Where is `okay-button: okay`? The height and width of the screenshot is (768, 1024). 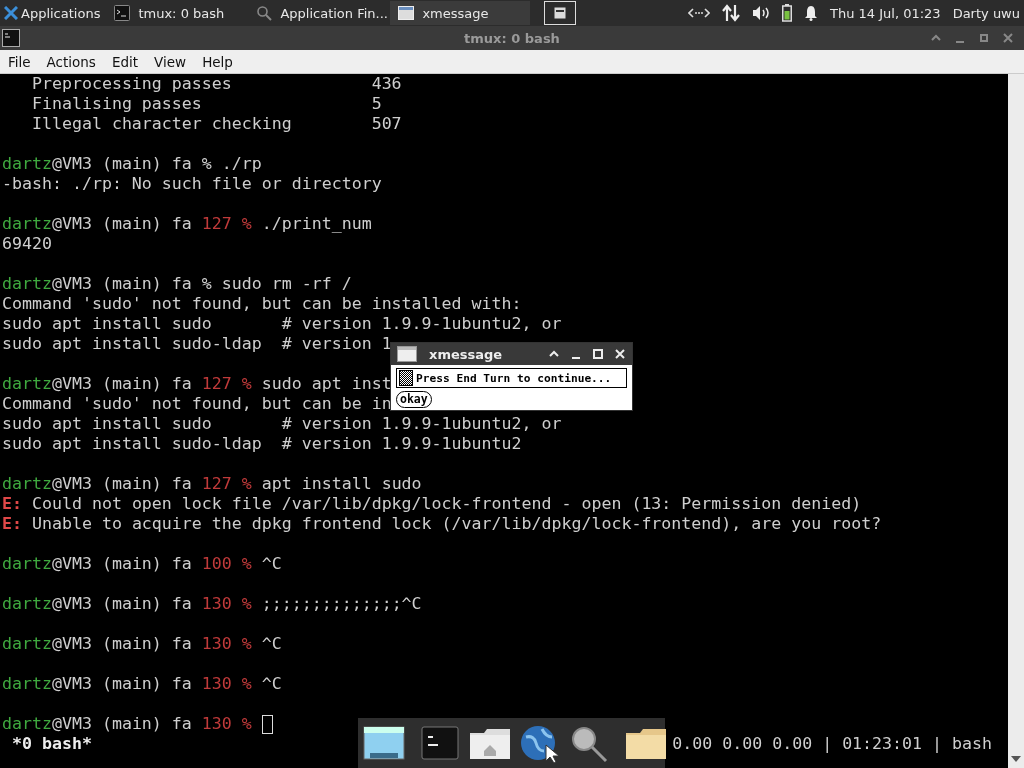
okay-button: okay is located at coordinates (414, 399).